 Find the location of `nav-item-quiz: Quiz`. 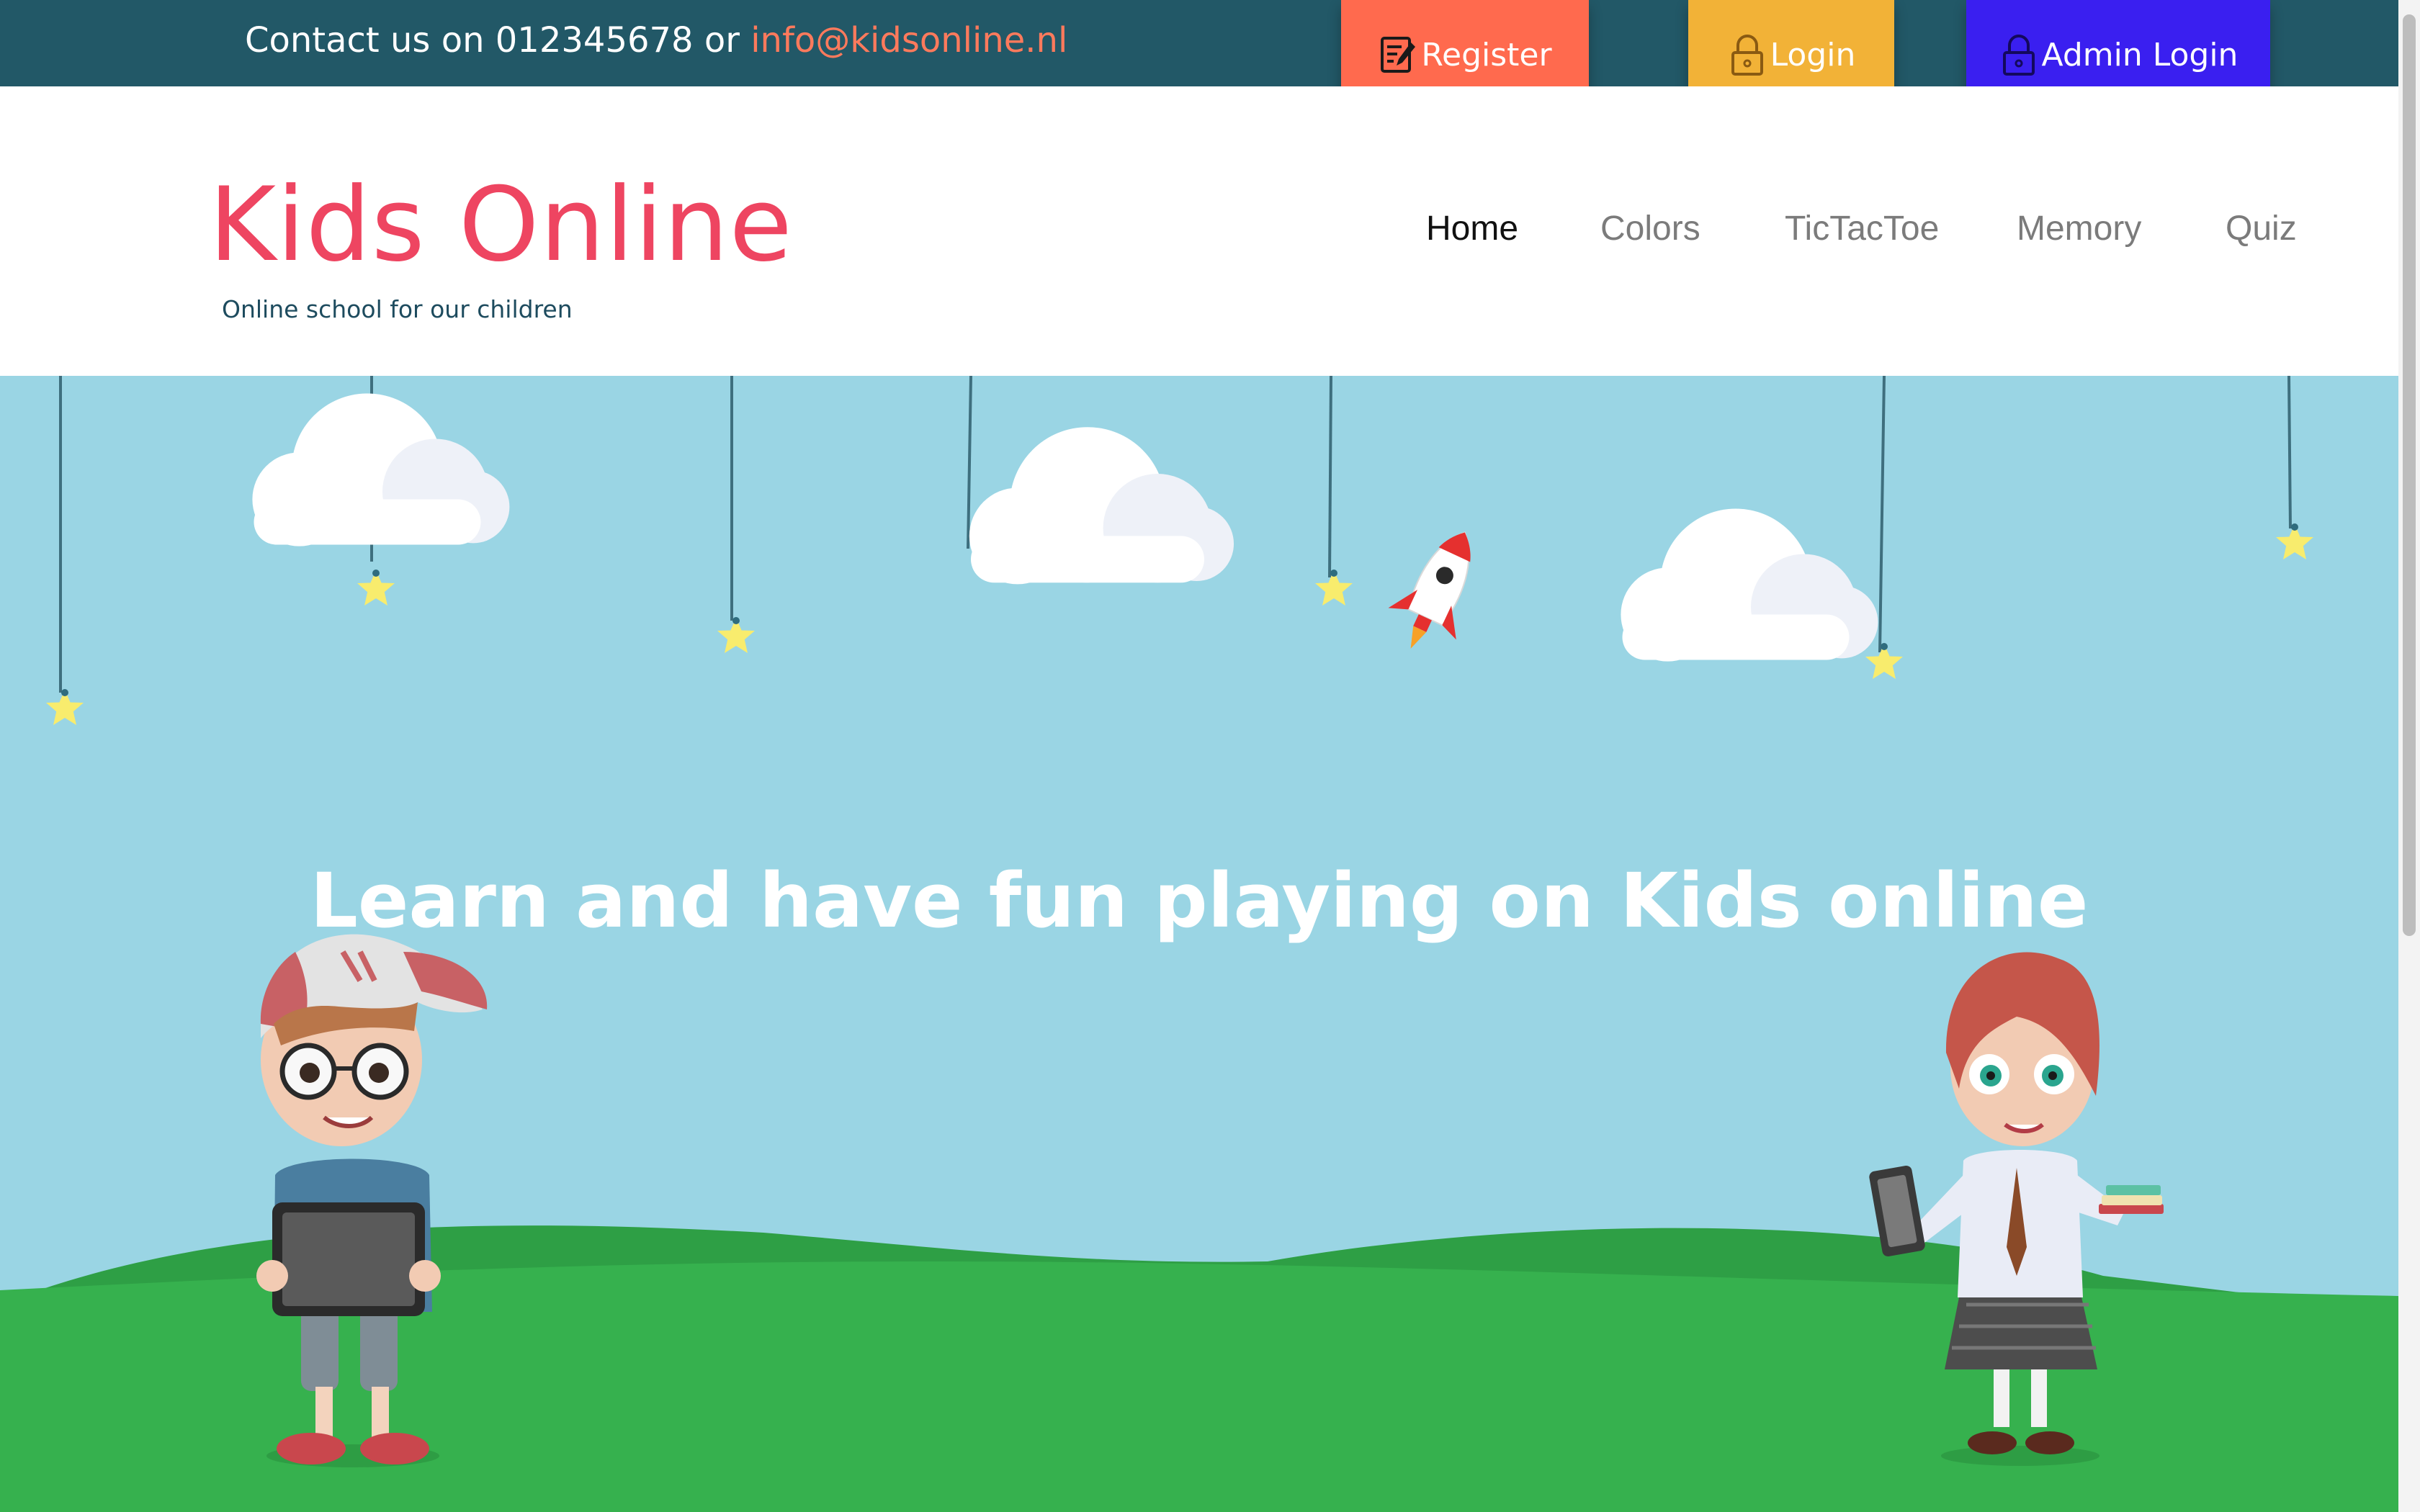

nav-item-quiz: Quiz is located at coordinates (2261, 228).